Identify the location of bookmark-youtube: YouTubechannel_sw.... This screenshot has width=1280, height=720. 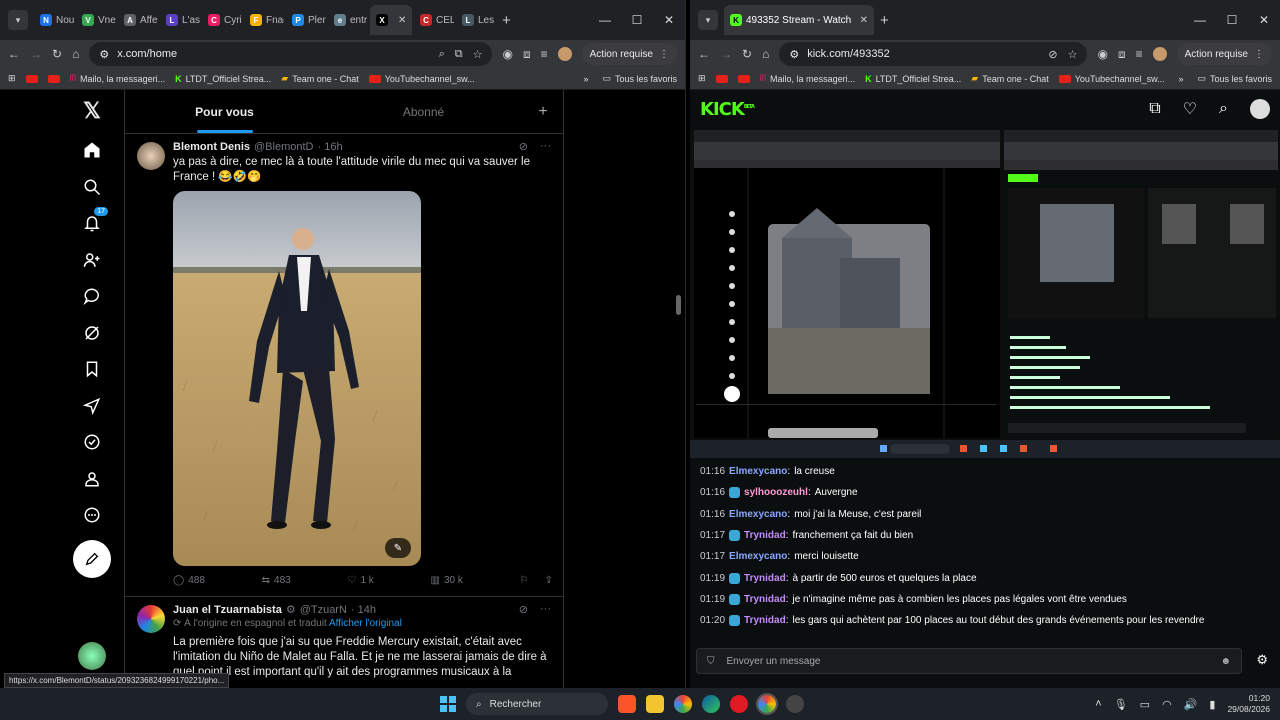
(1111, 79).